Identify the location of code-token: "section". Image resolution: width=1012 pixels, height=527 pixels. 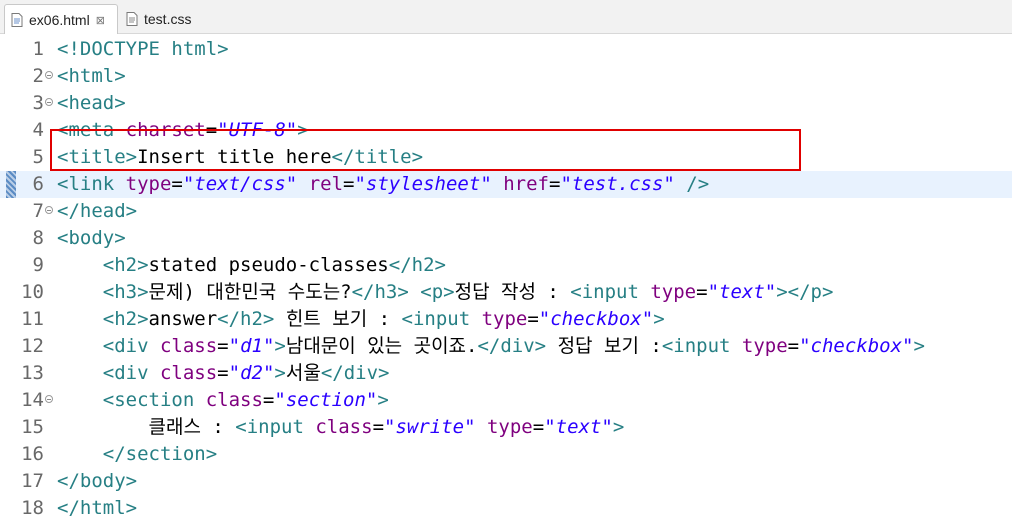
(326, 400).